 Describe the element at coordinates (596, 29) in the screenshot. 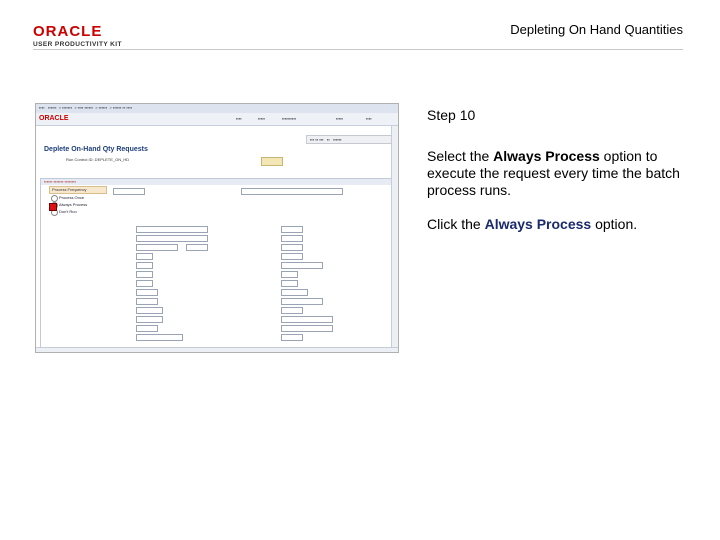

I see `document-title: Depleting On Hand Quantities` at that location.